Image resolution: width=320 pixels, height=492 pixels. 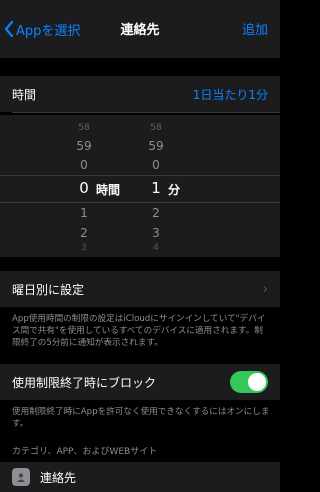 What do you see at coordinates (140, 477) in the screenshot?
I see `app-row: 連絡先` at bounding box center [140, 477].